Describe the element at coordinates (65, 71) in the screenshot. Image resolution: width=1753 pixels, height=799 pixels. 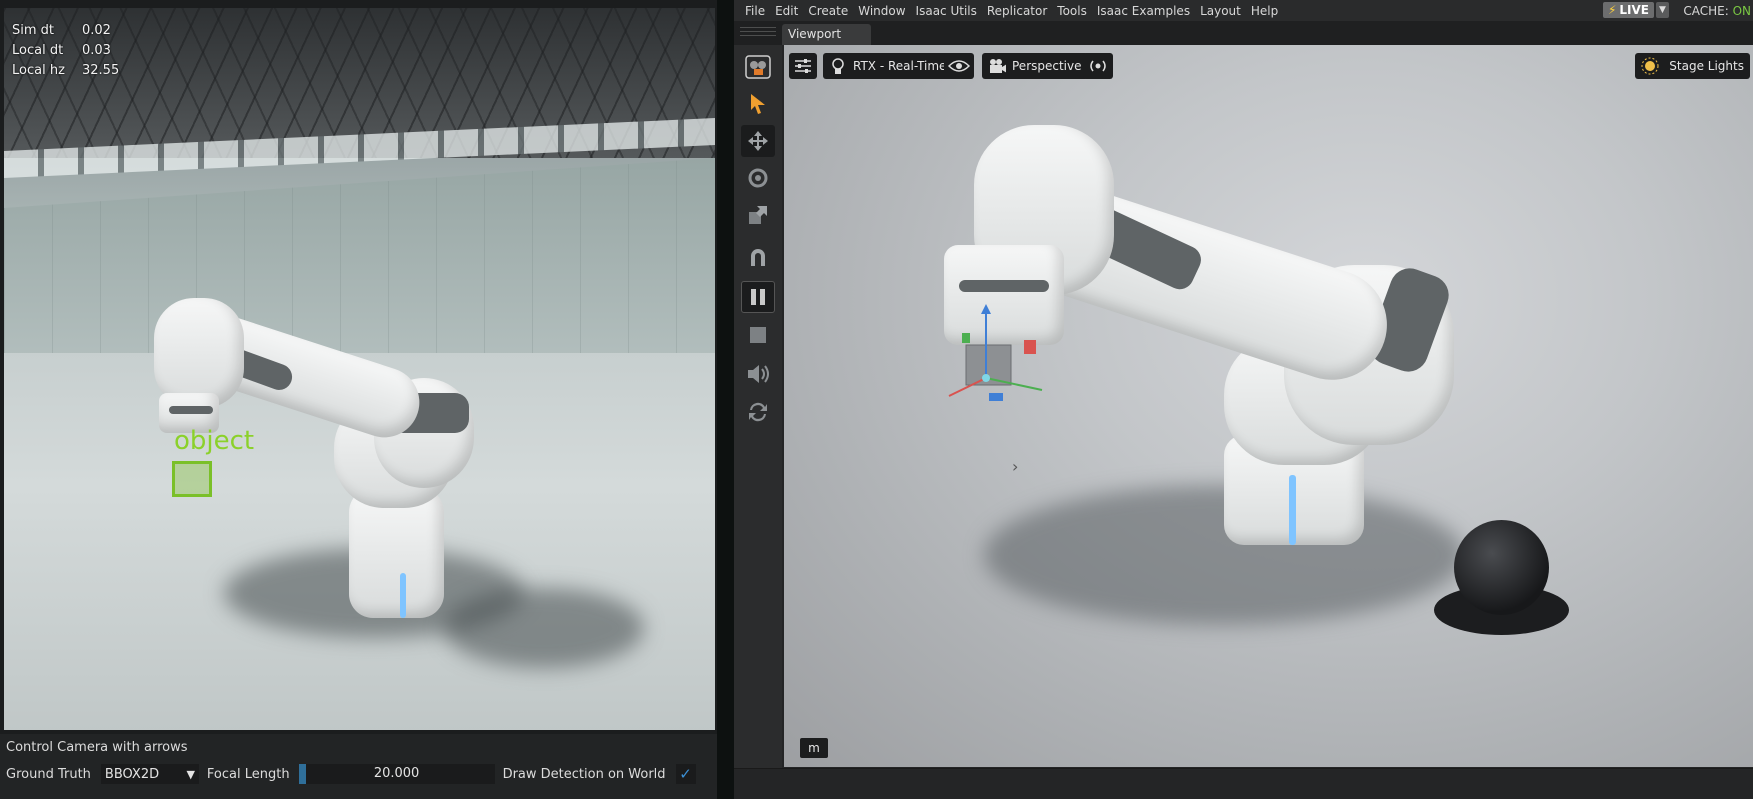
I see `stat-row-local-hz: Local hz 32.55` at that location.